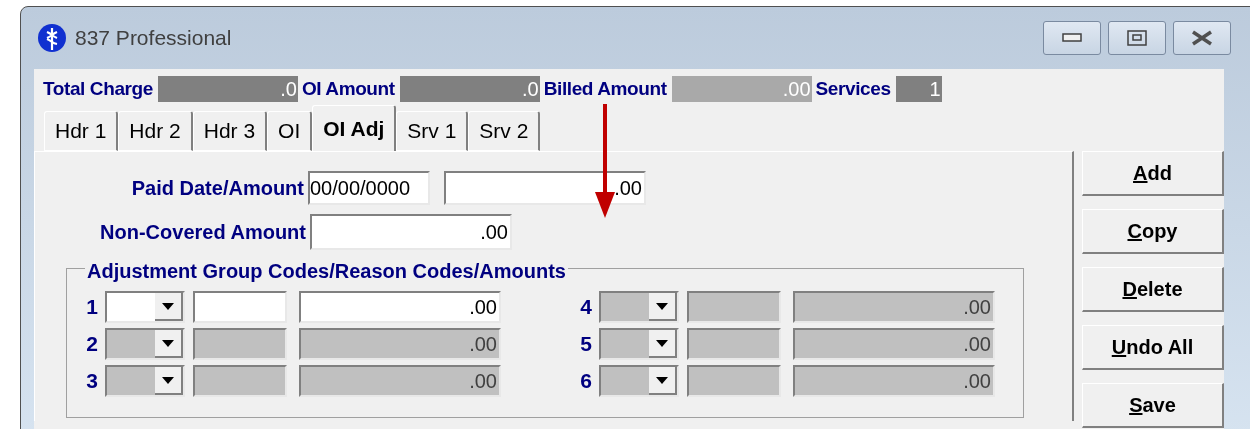  I want to click on minimize-icon, so click(1072, 38).